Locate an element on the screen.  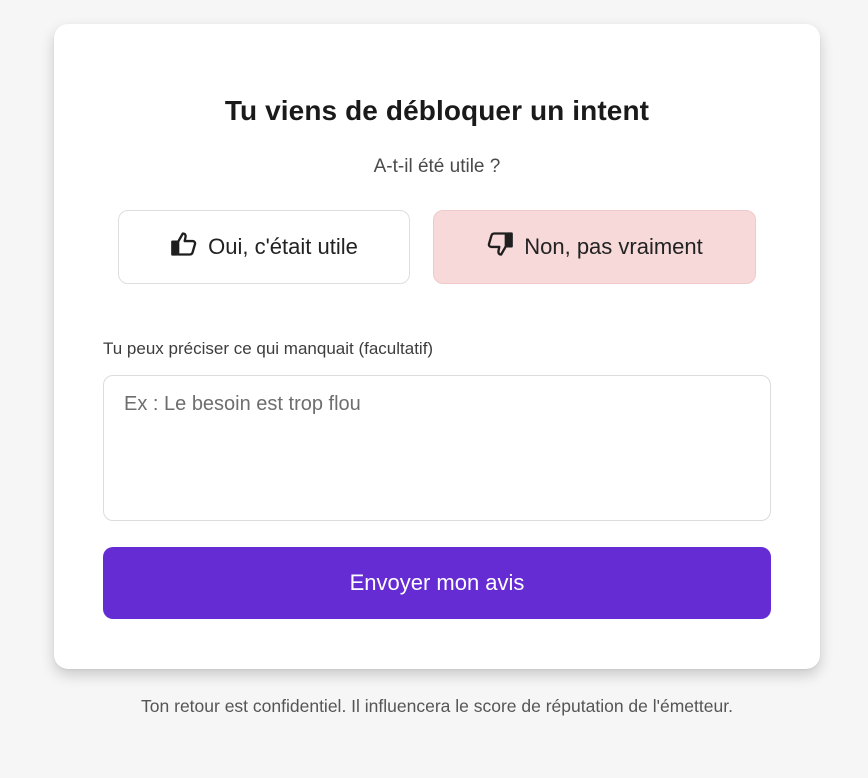
card-title: Tu viens de débloquer un intent is located at coordinates (437, 110).